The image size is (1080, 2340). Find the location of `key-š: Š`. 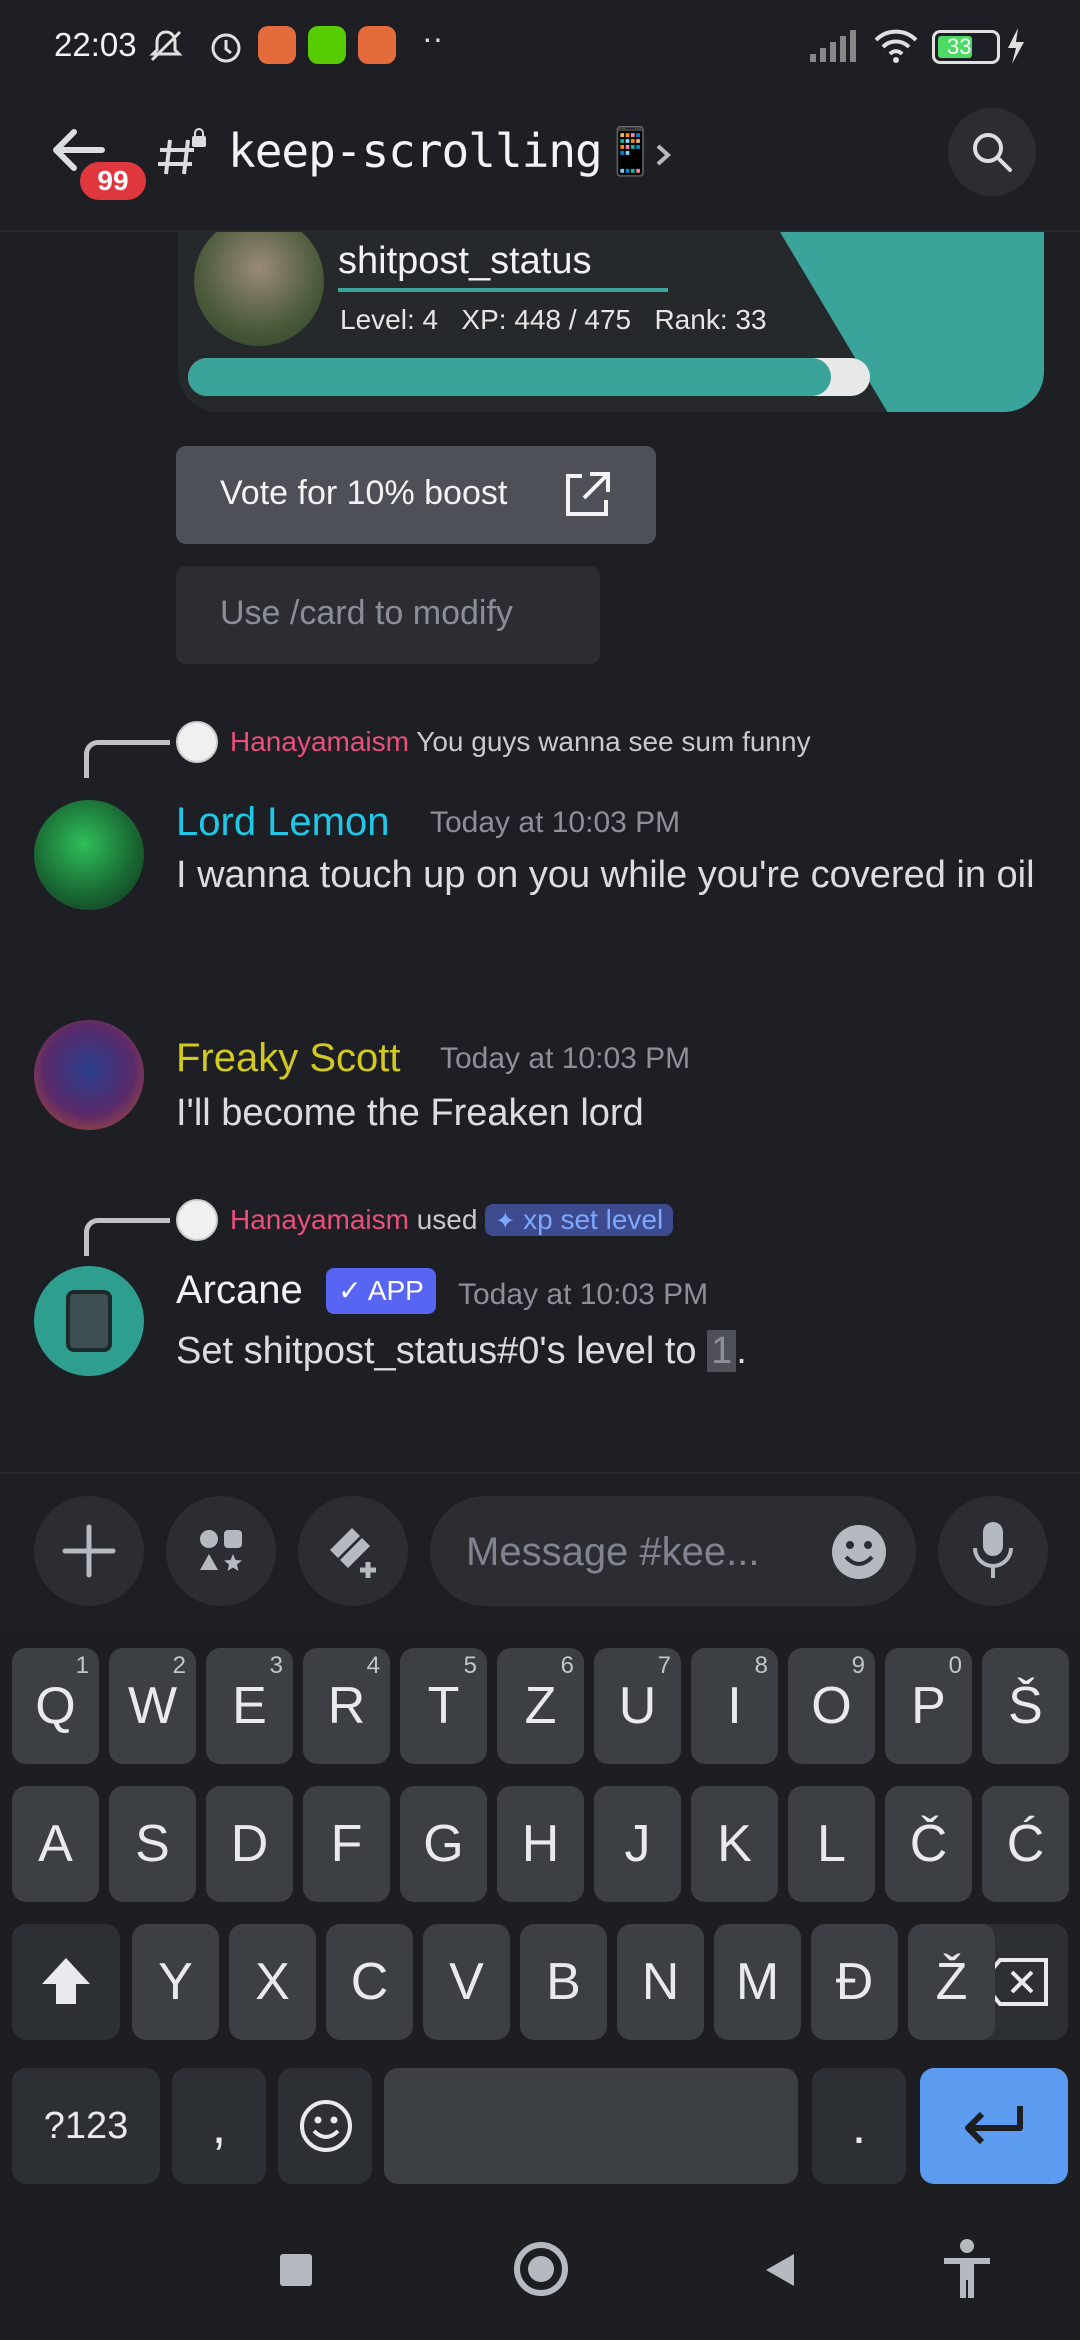

key-š: Š is located at coordinates (1025, 1706).